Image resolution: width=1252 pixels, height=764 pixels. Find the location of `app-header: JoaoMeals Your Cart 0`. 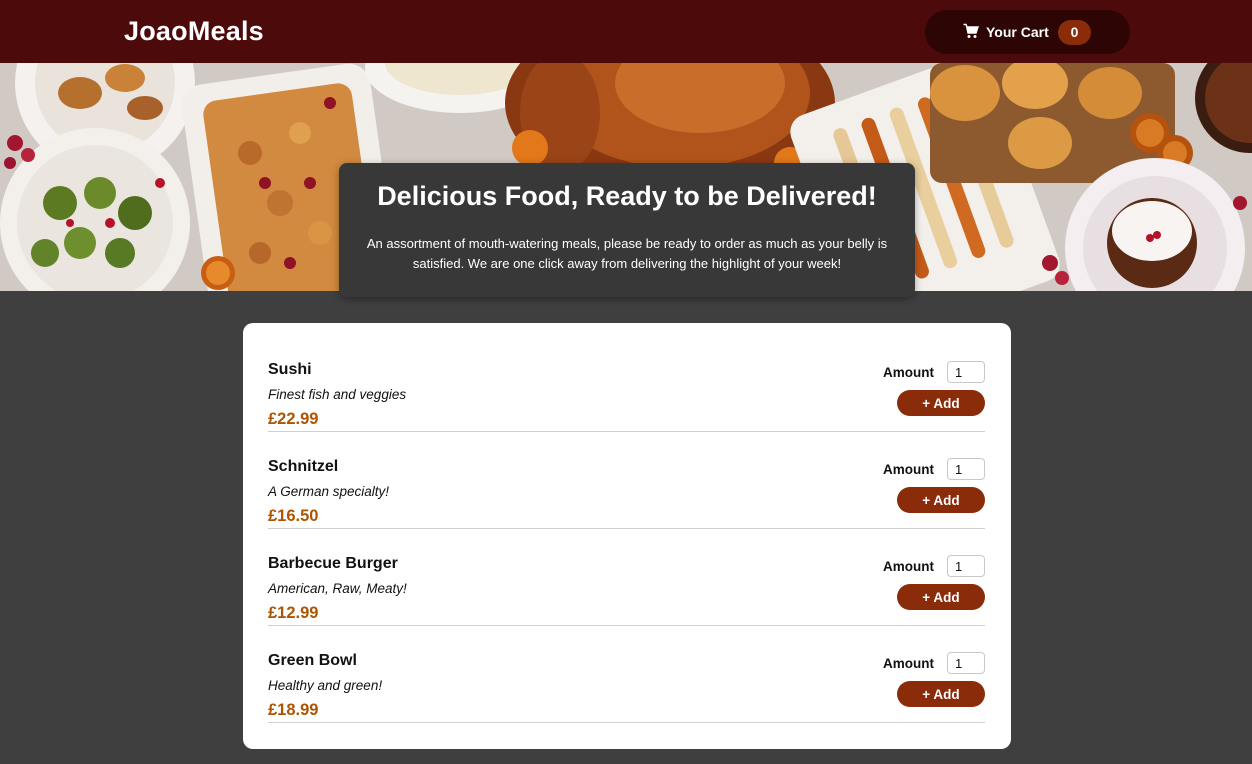

app-header: JoaoMeals Your Cart 0 is located at coordinates (626, 31).